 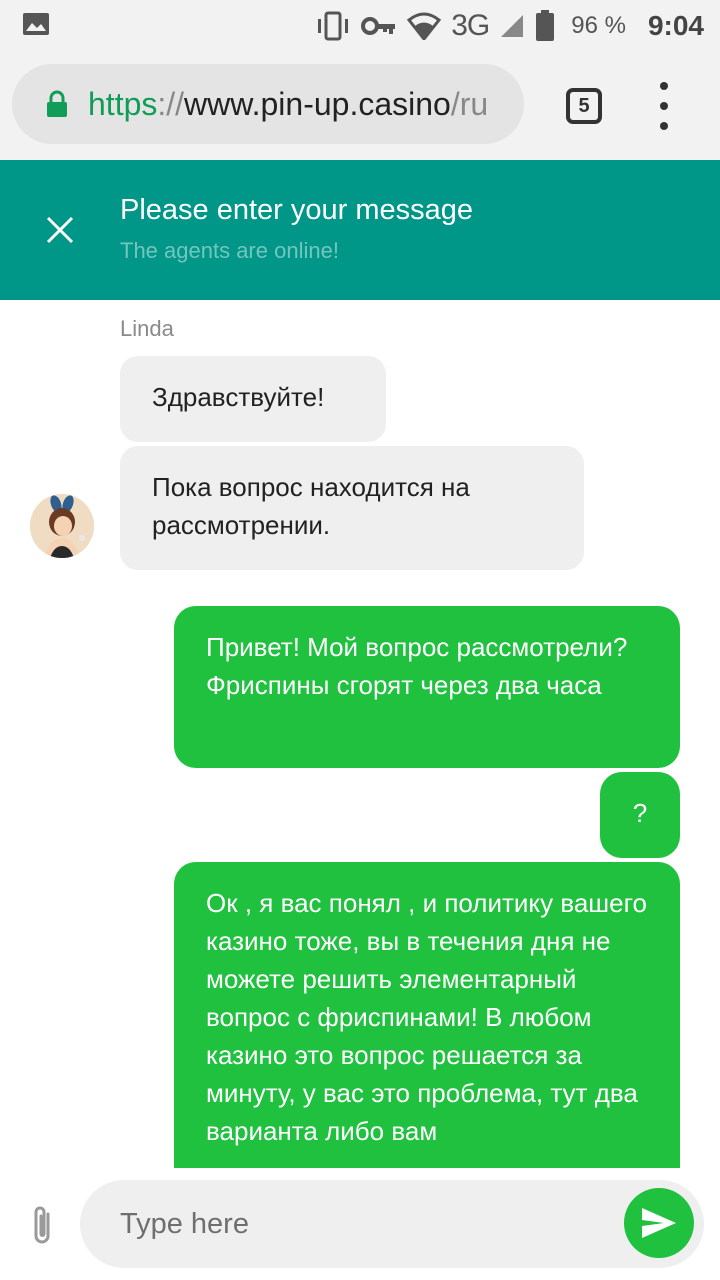 I want to click on url-host: www.pin-up.casino, so click(x=317, y=103).